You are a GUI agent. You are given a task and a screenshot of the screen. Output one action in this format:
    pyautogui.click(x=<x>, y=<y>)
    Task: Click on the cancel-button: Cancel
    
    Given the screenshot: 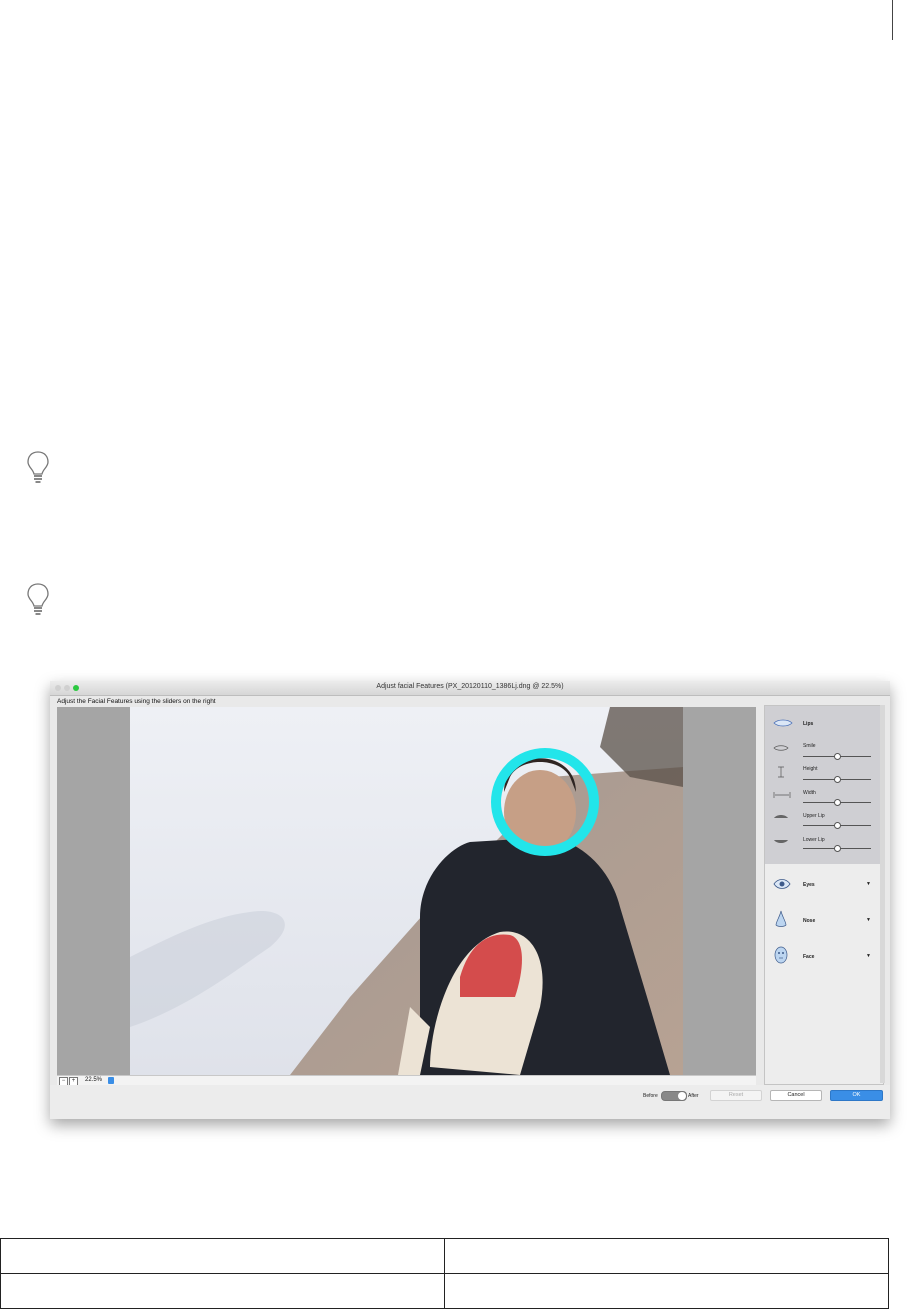 What is the action you would take?
    pyautogui.click(x=796, y=1095)
    